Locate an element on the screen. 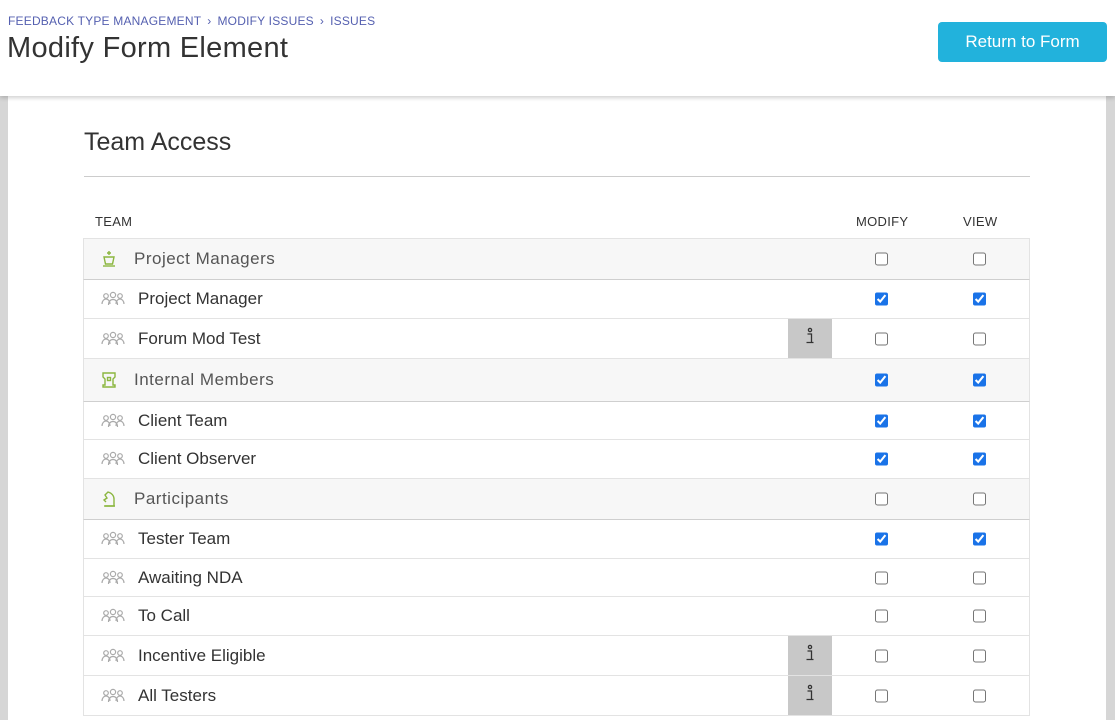 This screenshot has height=720, width=1115. team-label: Client Team is located at coordinates (183, 420).